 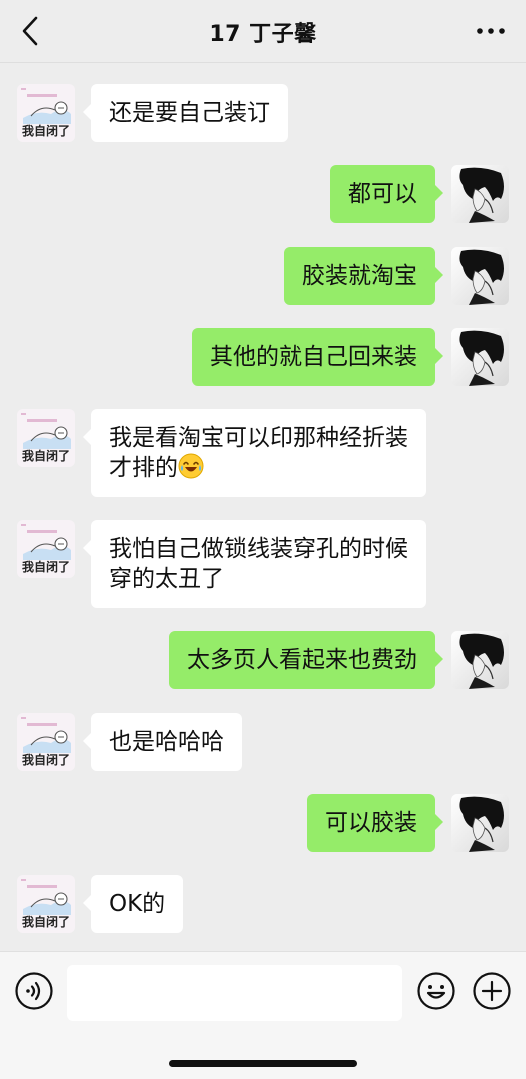 I want to click on voice-button, so click(x=34, y=991).